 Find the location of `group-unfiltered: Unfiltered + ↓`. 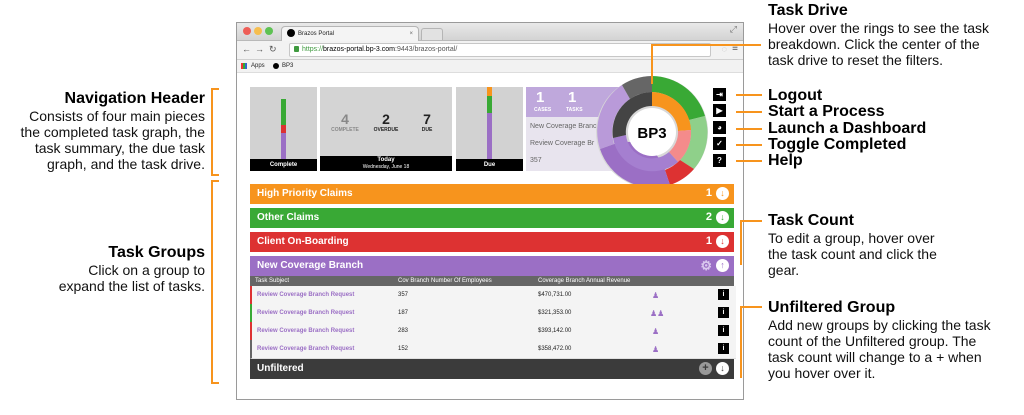

group-unfiltered: Unfiltered + ↓ is located at coordinates (492, 369).